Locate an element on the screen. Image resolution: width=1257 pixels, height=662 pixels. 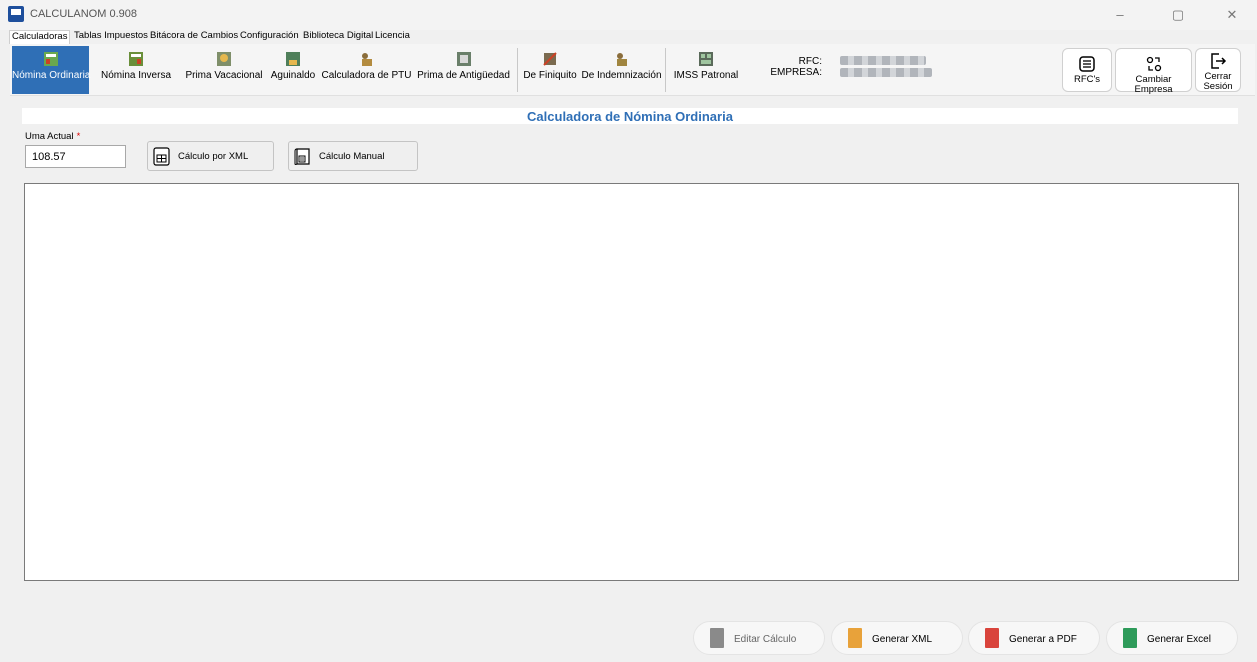
uma-label: Uma Actual is located at coordinates (49, 136).